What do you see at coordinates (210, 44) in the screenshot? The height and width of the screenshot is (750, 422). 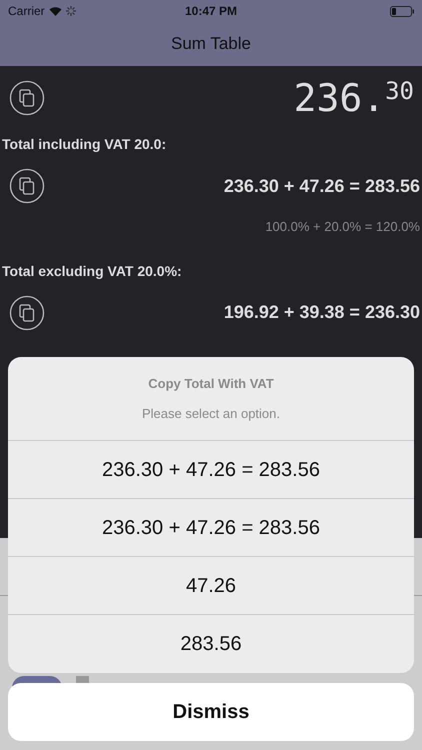 I see `nav-title: Sum Table` at bounding box center [210, 44].